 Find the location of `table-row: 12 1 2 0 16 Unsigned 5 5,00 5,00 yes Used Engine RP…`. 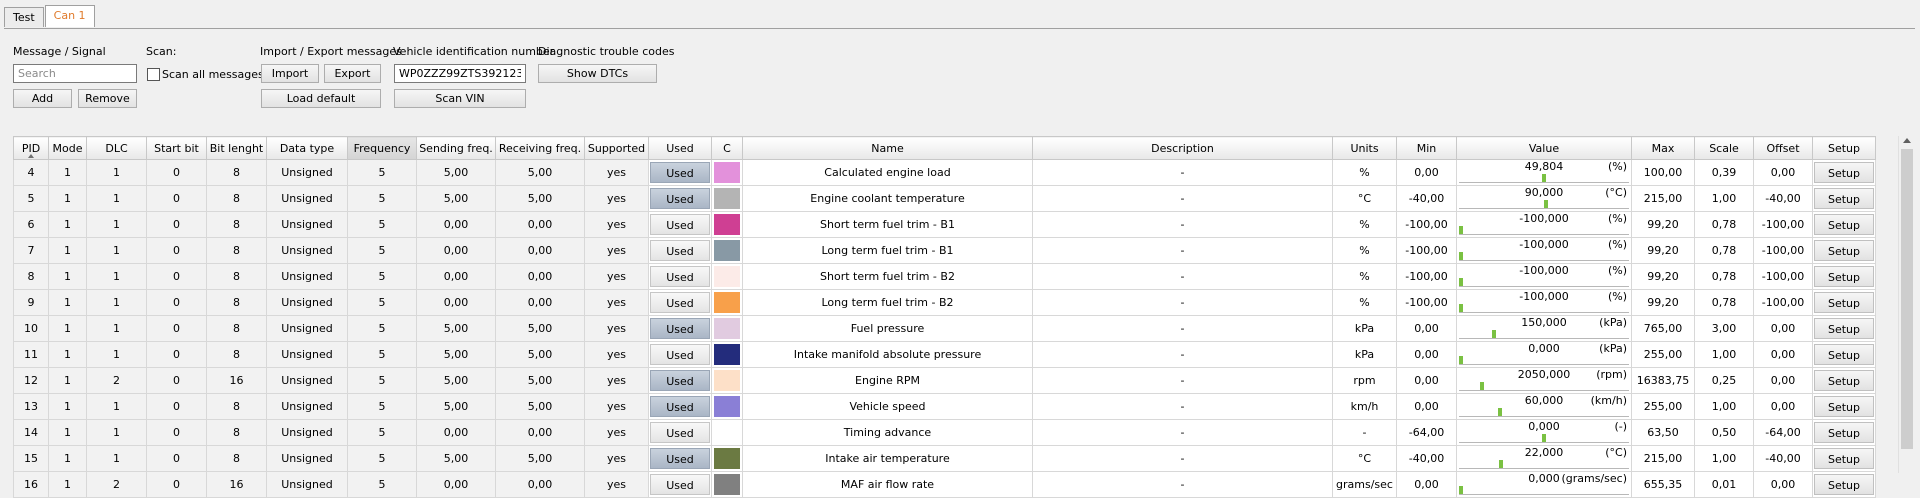

table-row: 12 1 2 0 16 Unsigned 5 5,00 5,00 yes Used Engine RP… is located at coordinates (944, 380).